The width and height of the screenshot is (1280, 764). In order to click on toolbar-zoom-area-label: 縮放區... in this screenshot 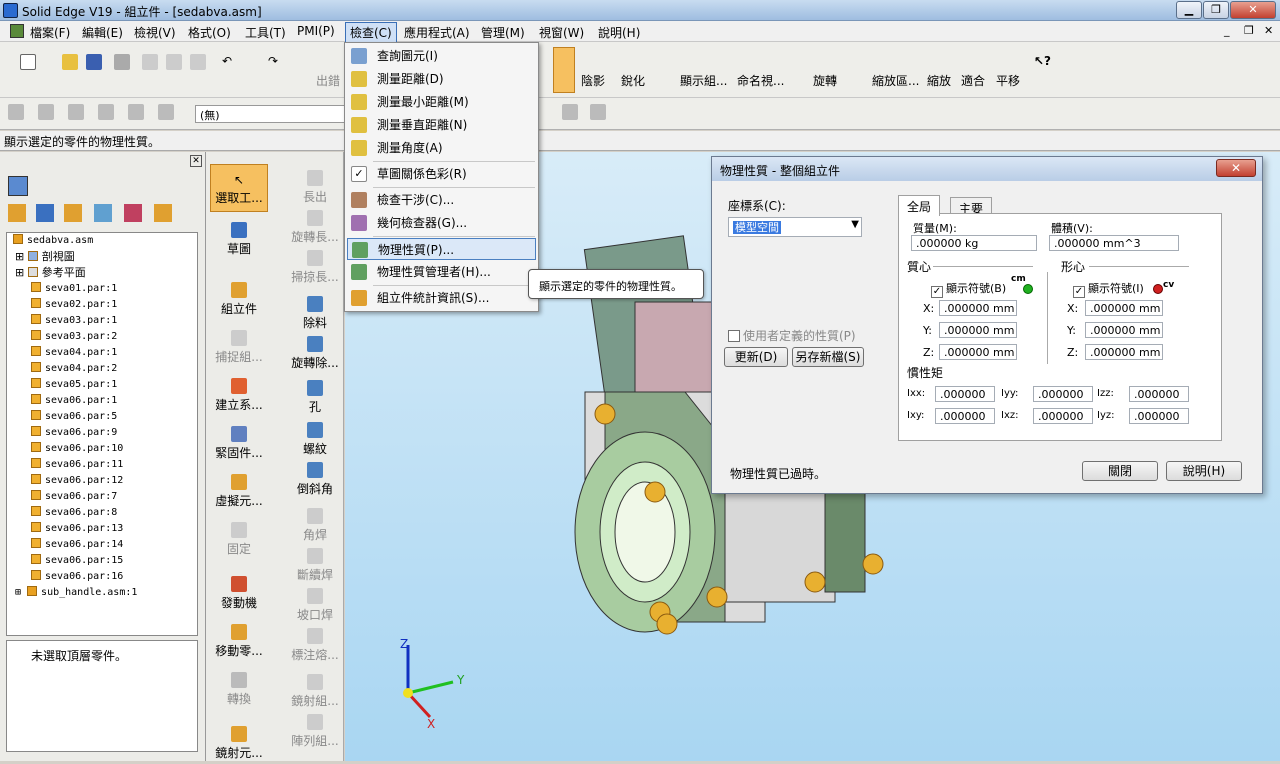, I will do `click(895, 80)`.